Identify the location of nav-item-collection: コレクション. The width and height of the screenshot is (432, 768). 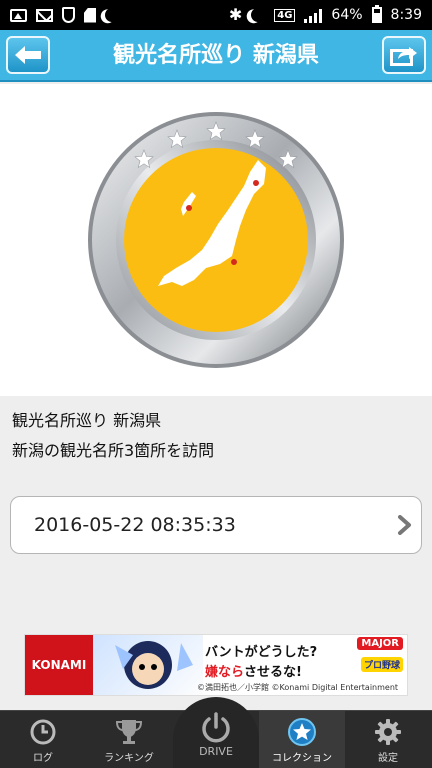
(302, 739).